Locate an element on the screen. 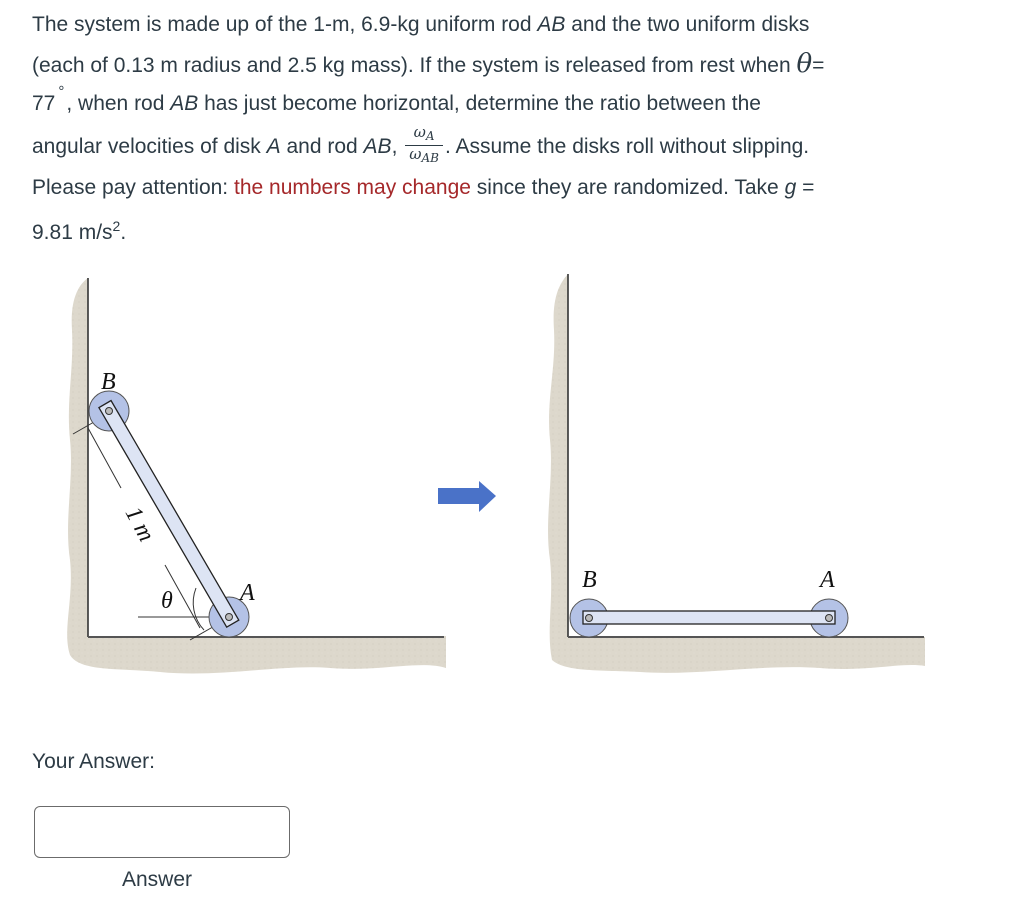 The height and width of the screenshot is (912, 1025). angle-value: 77 is located at coordinates (44, 103).